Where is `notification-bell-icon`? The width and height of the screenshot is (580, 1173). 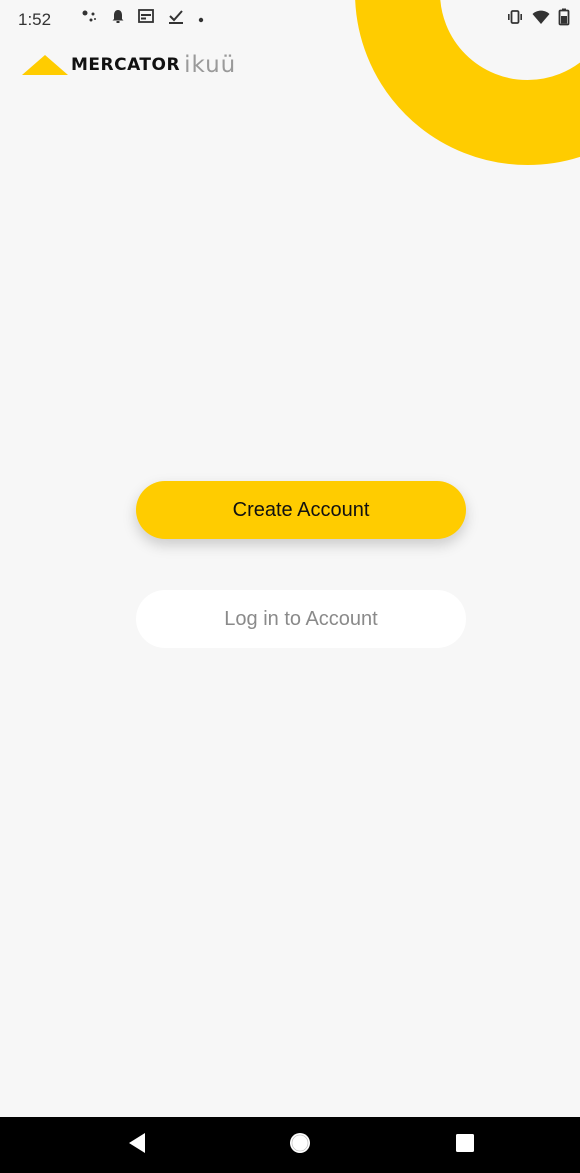
notification-bell-icon is located at coordinates (118, 18).